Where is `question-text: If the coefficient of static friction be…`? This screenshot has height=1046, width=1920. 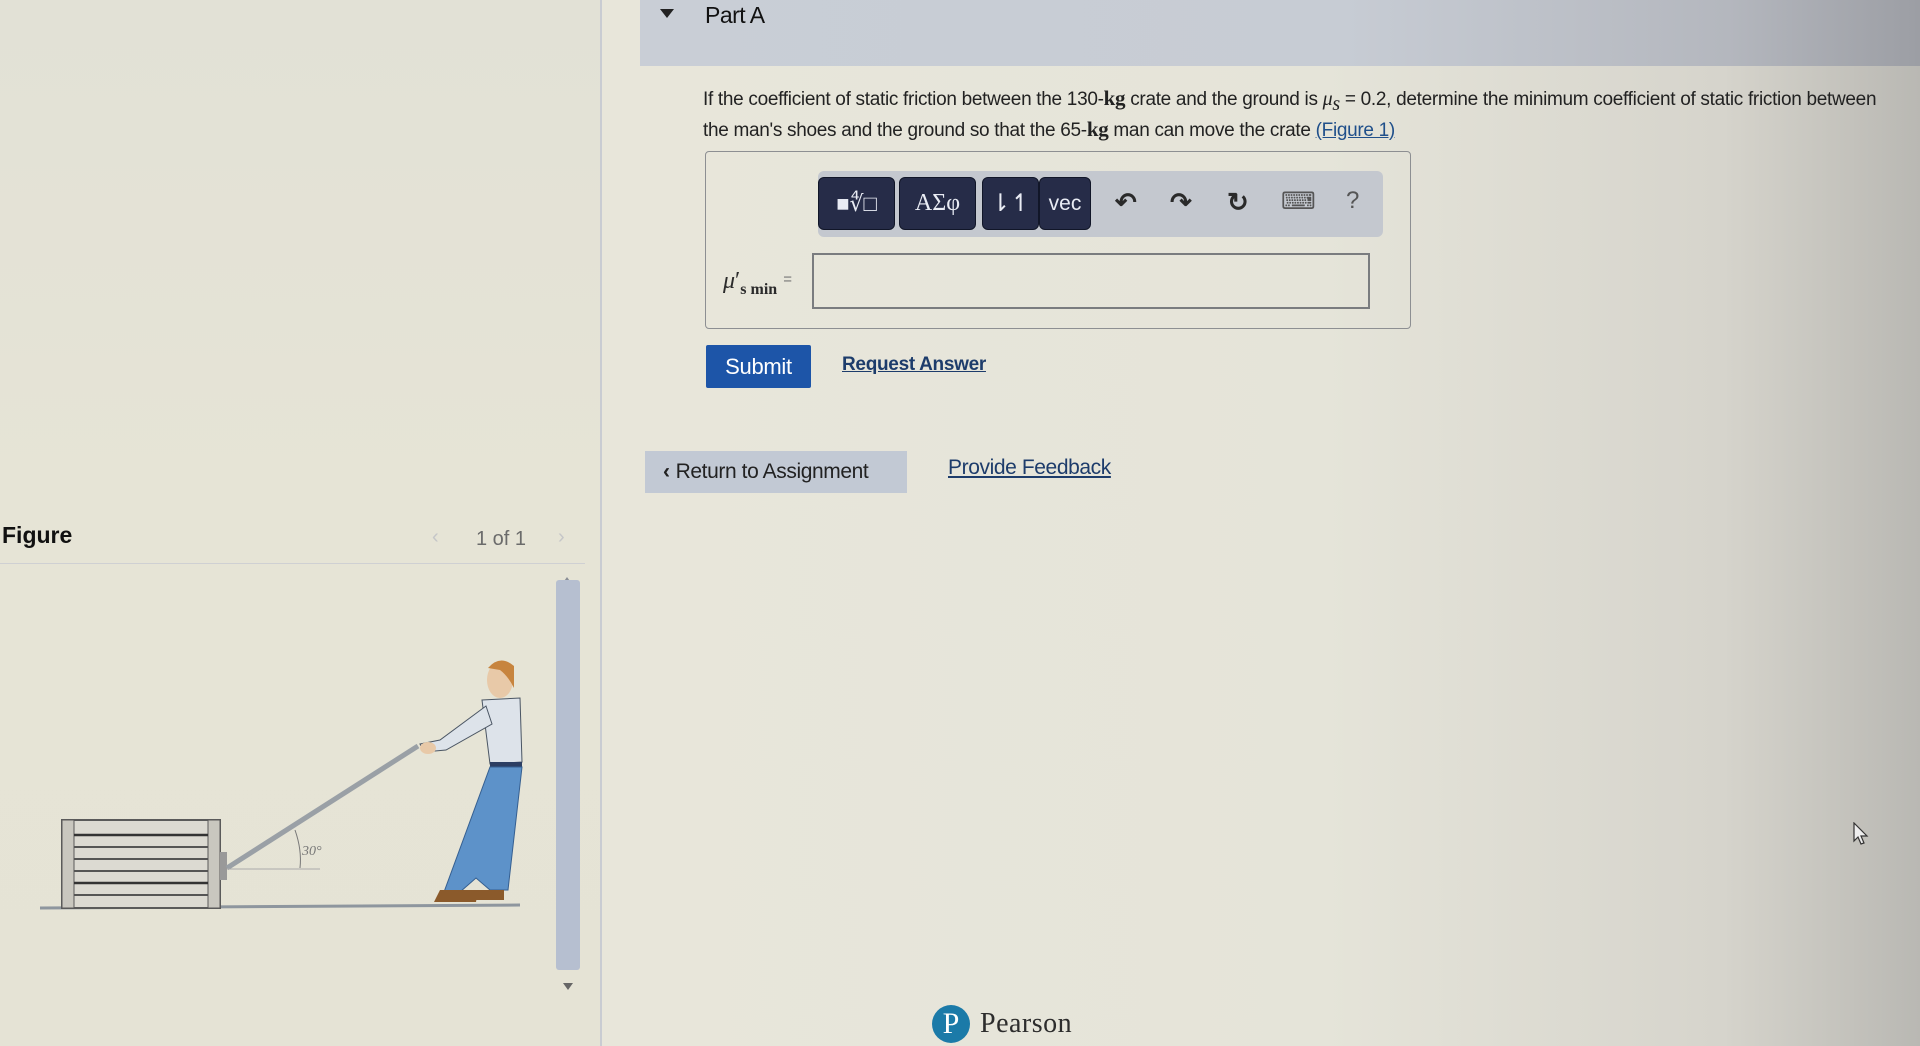
question-text: If the coefficient of static friction be… is located at coordinates (1293, 114).